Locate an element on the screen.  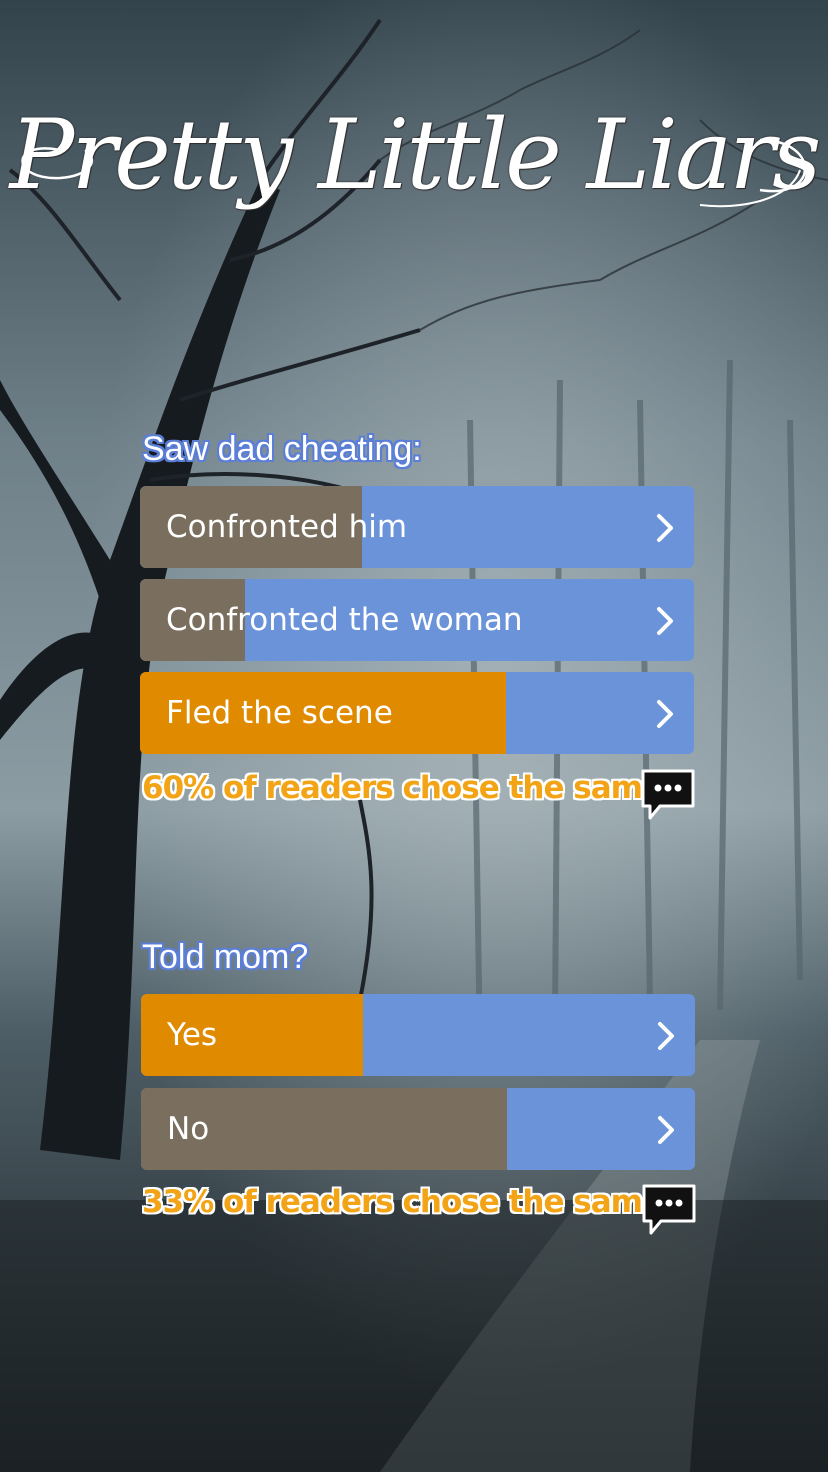
result-text: 33% of readers chose the same is located at coordinates (402, 1202).